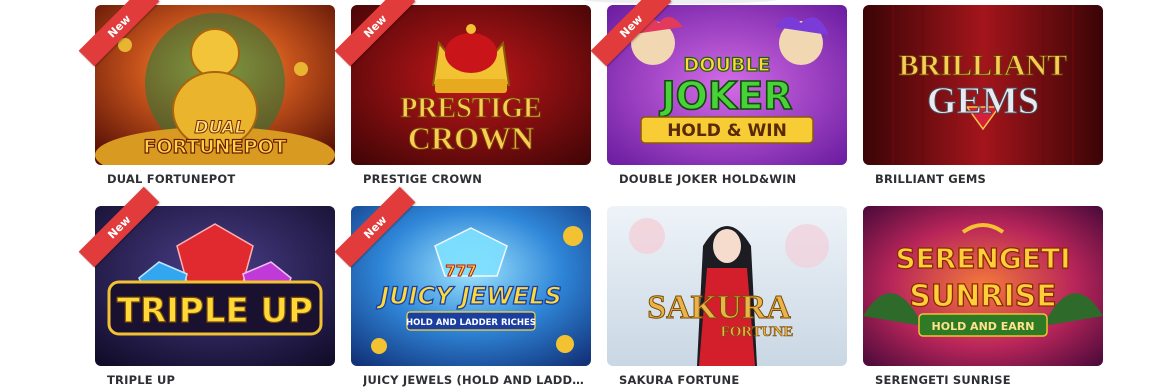  Describe the element at coordinates (460, 271) in the screenshot. I see `art-line-1: 777` at that location.